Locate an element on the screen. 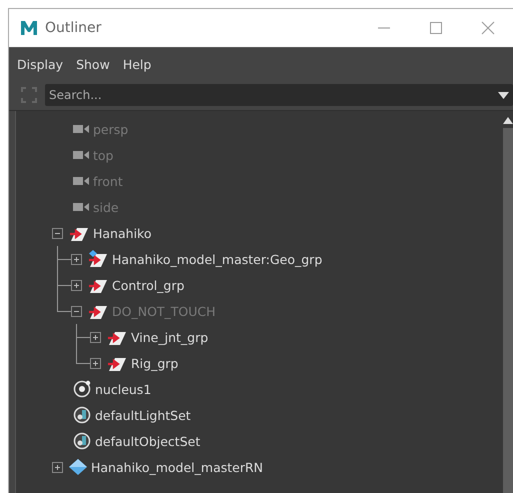 This screenshot has height=493, width=513. nucleus-icon is located at coordinates (82, 389).